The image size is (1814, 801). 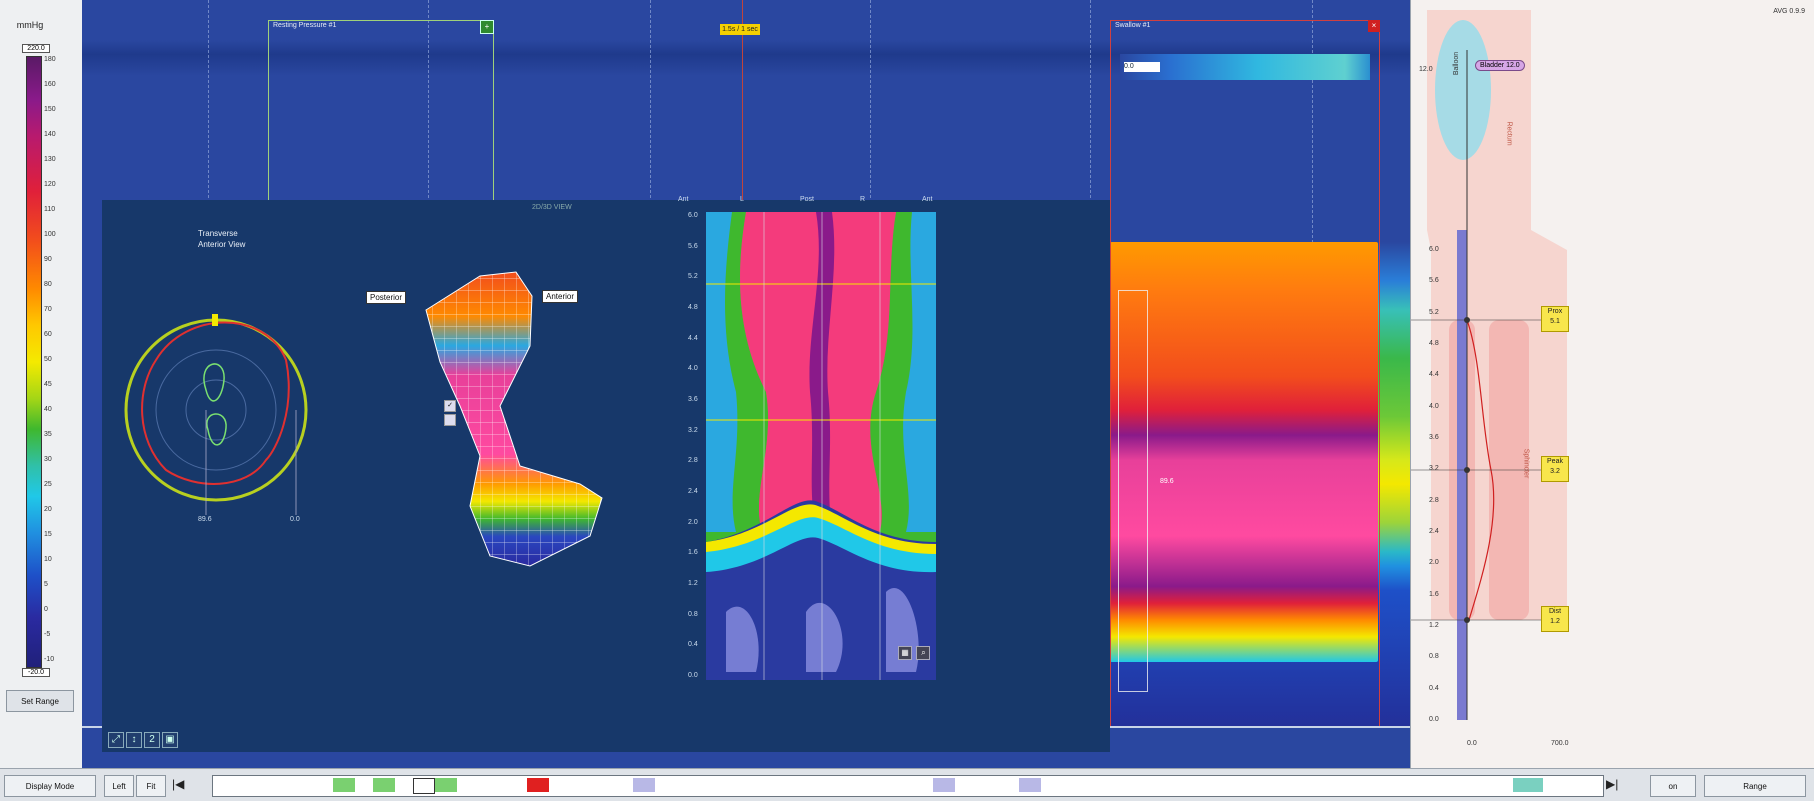 What do you see at coordinates (1612, 784) in the screenshot?
I see `next-button: ▶|` at bounding box center [1612, 784].